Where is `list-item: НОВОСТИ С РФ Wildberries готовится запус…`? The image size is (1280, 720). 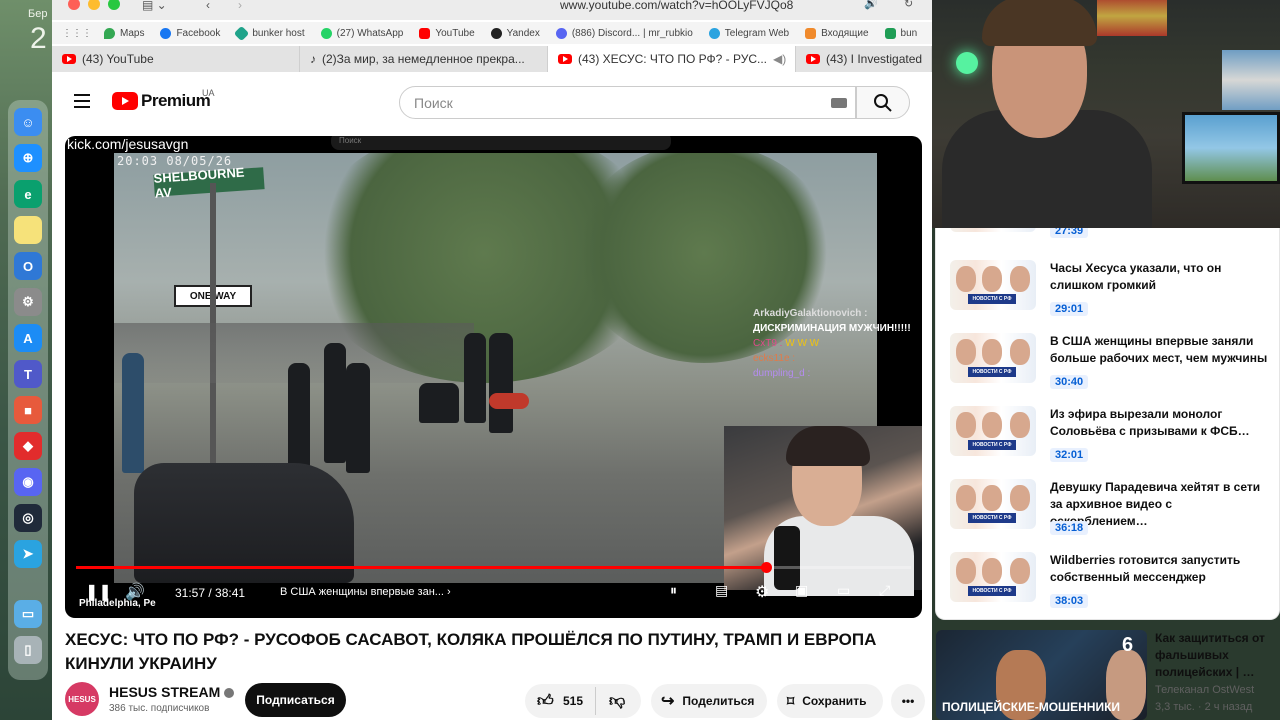 list-item: НОВОСТИ С РФ Wildberries готовится запус… is located at coordinates (1114, 582).